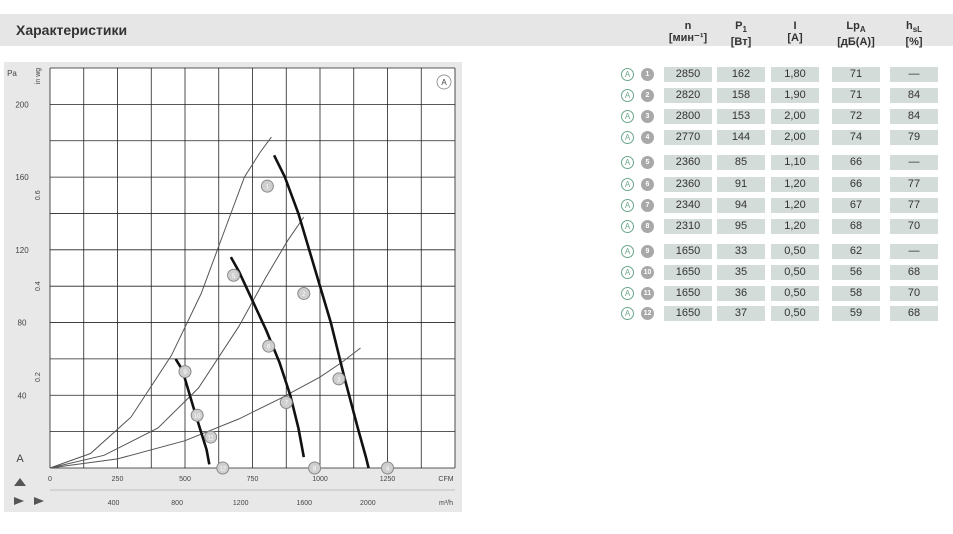 This screenshot has height=534, width=953. Describe the element at coordinates (856, 137) in the screenshot. I see `table-cell: 74` at that location.